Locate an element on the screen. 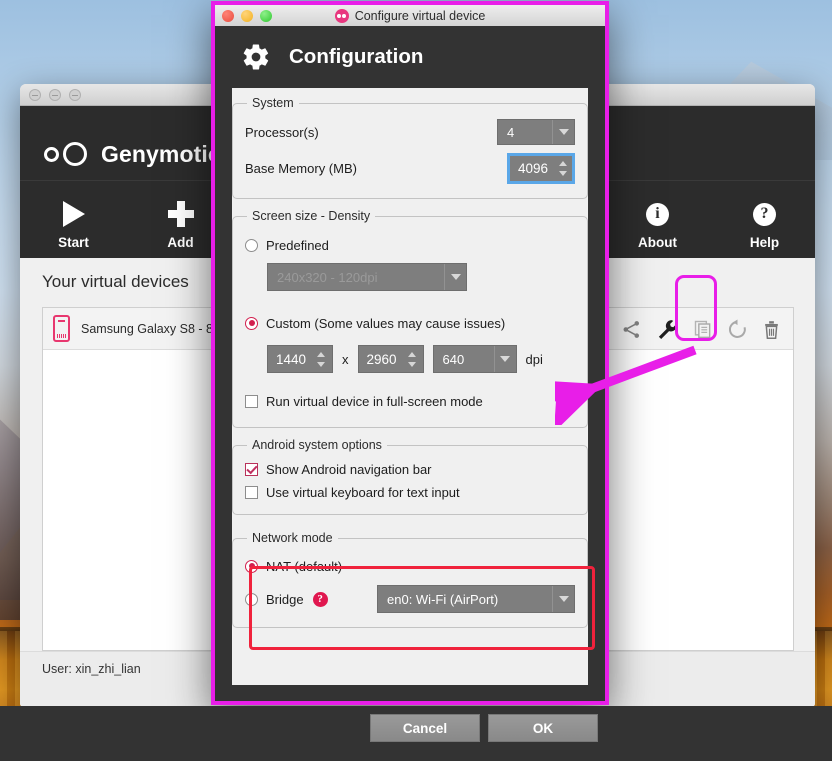 The height and width of the screenshot is (761, 832). fullscreen-label: Run virtual device in full-screen mode is located at coordinates (374, 401).